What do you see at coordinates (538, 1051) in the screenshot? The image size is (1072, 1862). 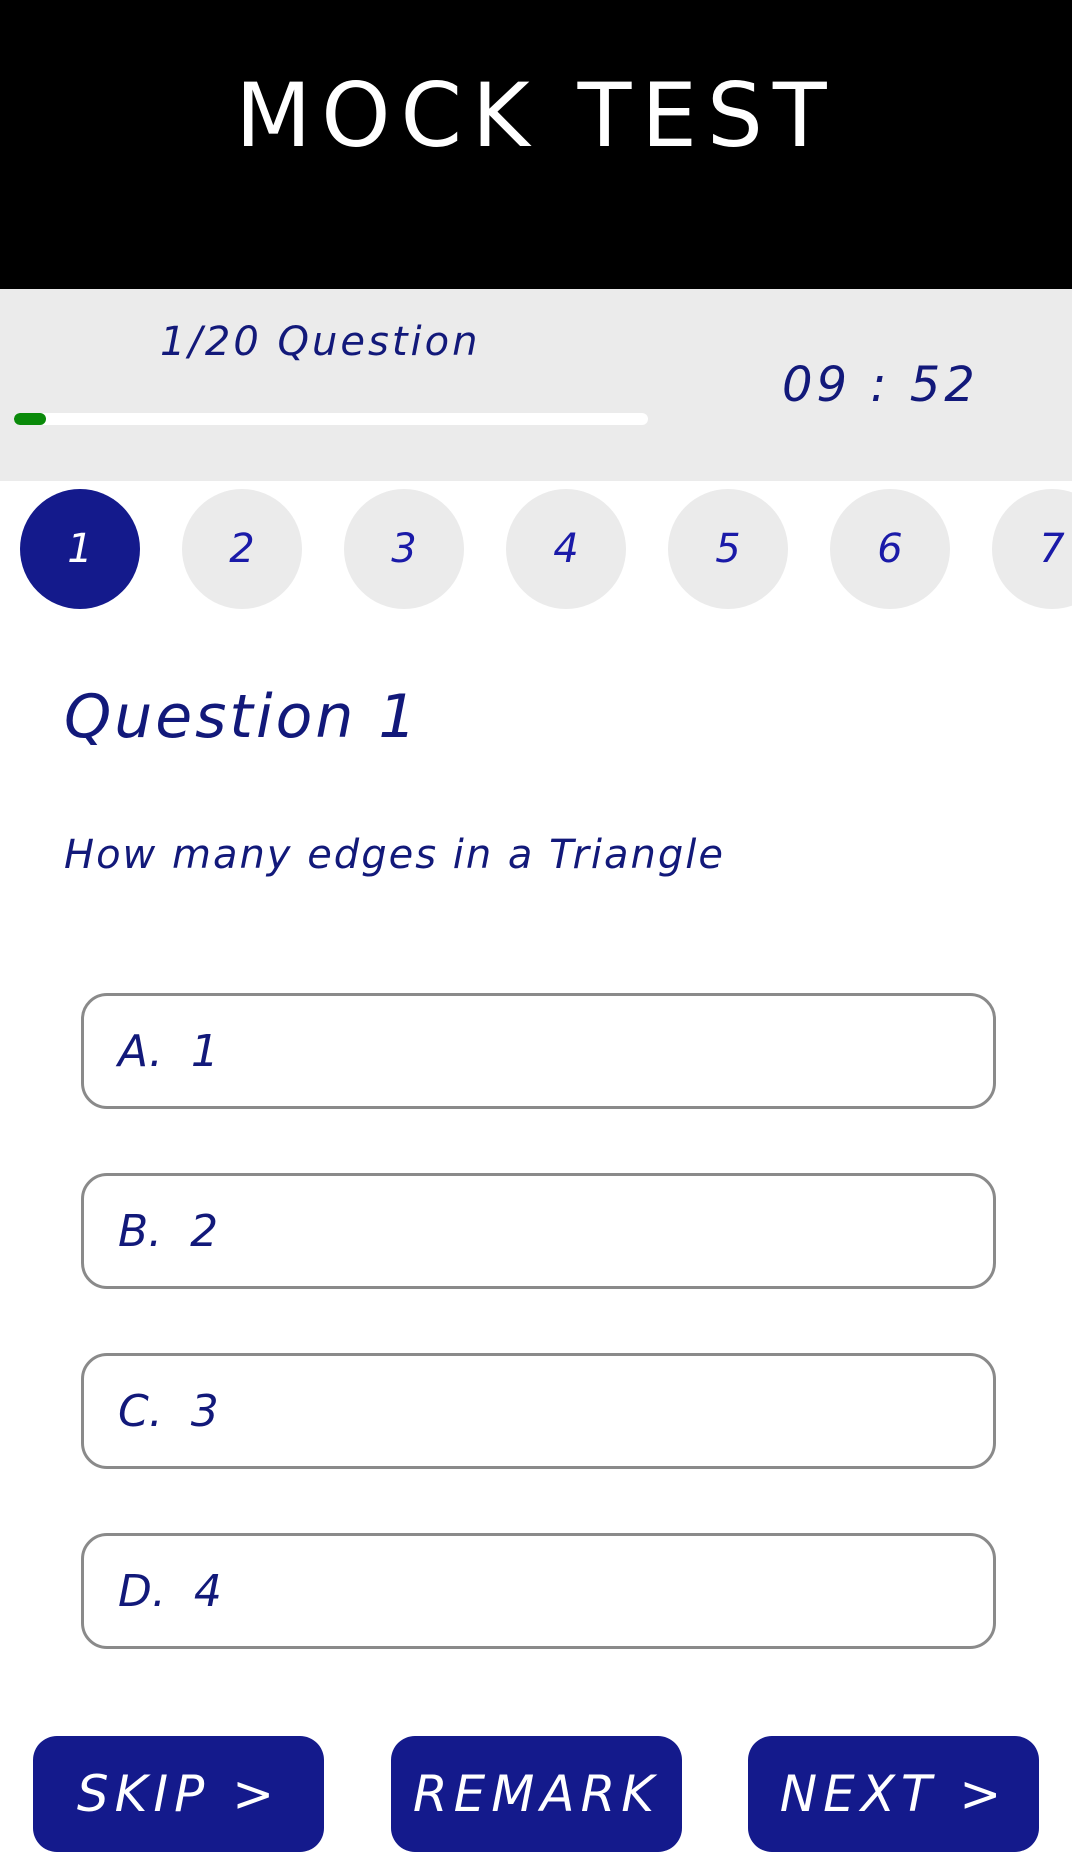 I see `option-a: A. 1` at bounding box center [538, 1051].